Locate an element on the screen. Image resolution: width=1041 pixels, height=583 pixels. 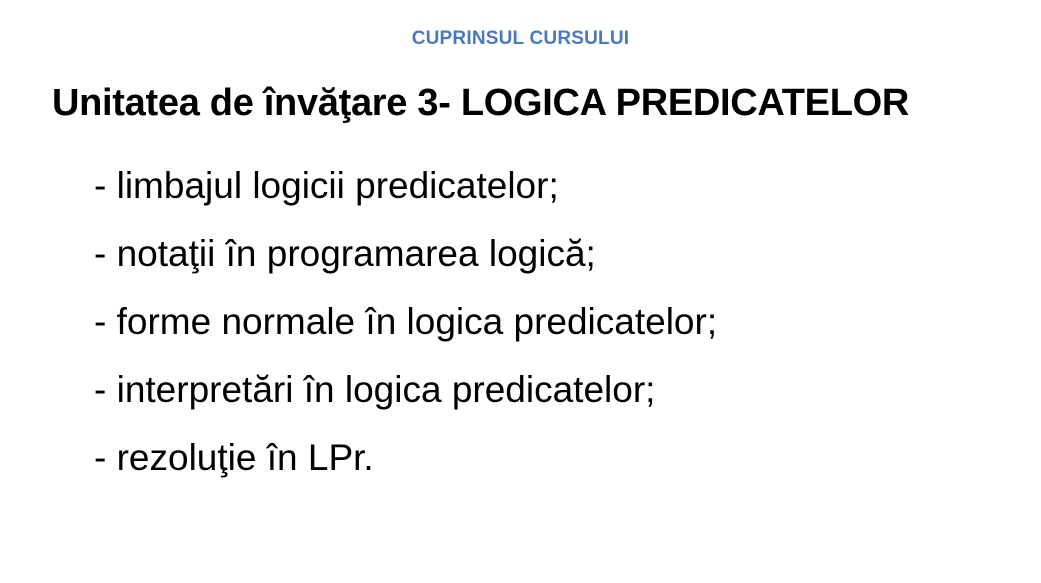
topic-item: - forme normale în logica predicatelor; is located at coordinates (406, 321).